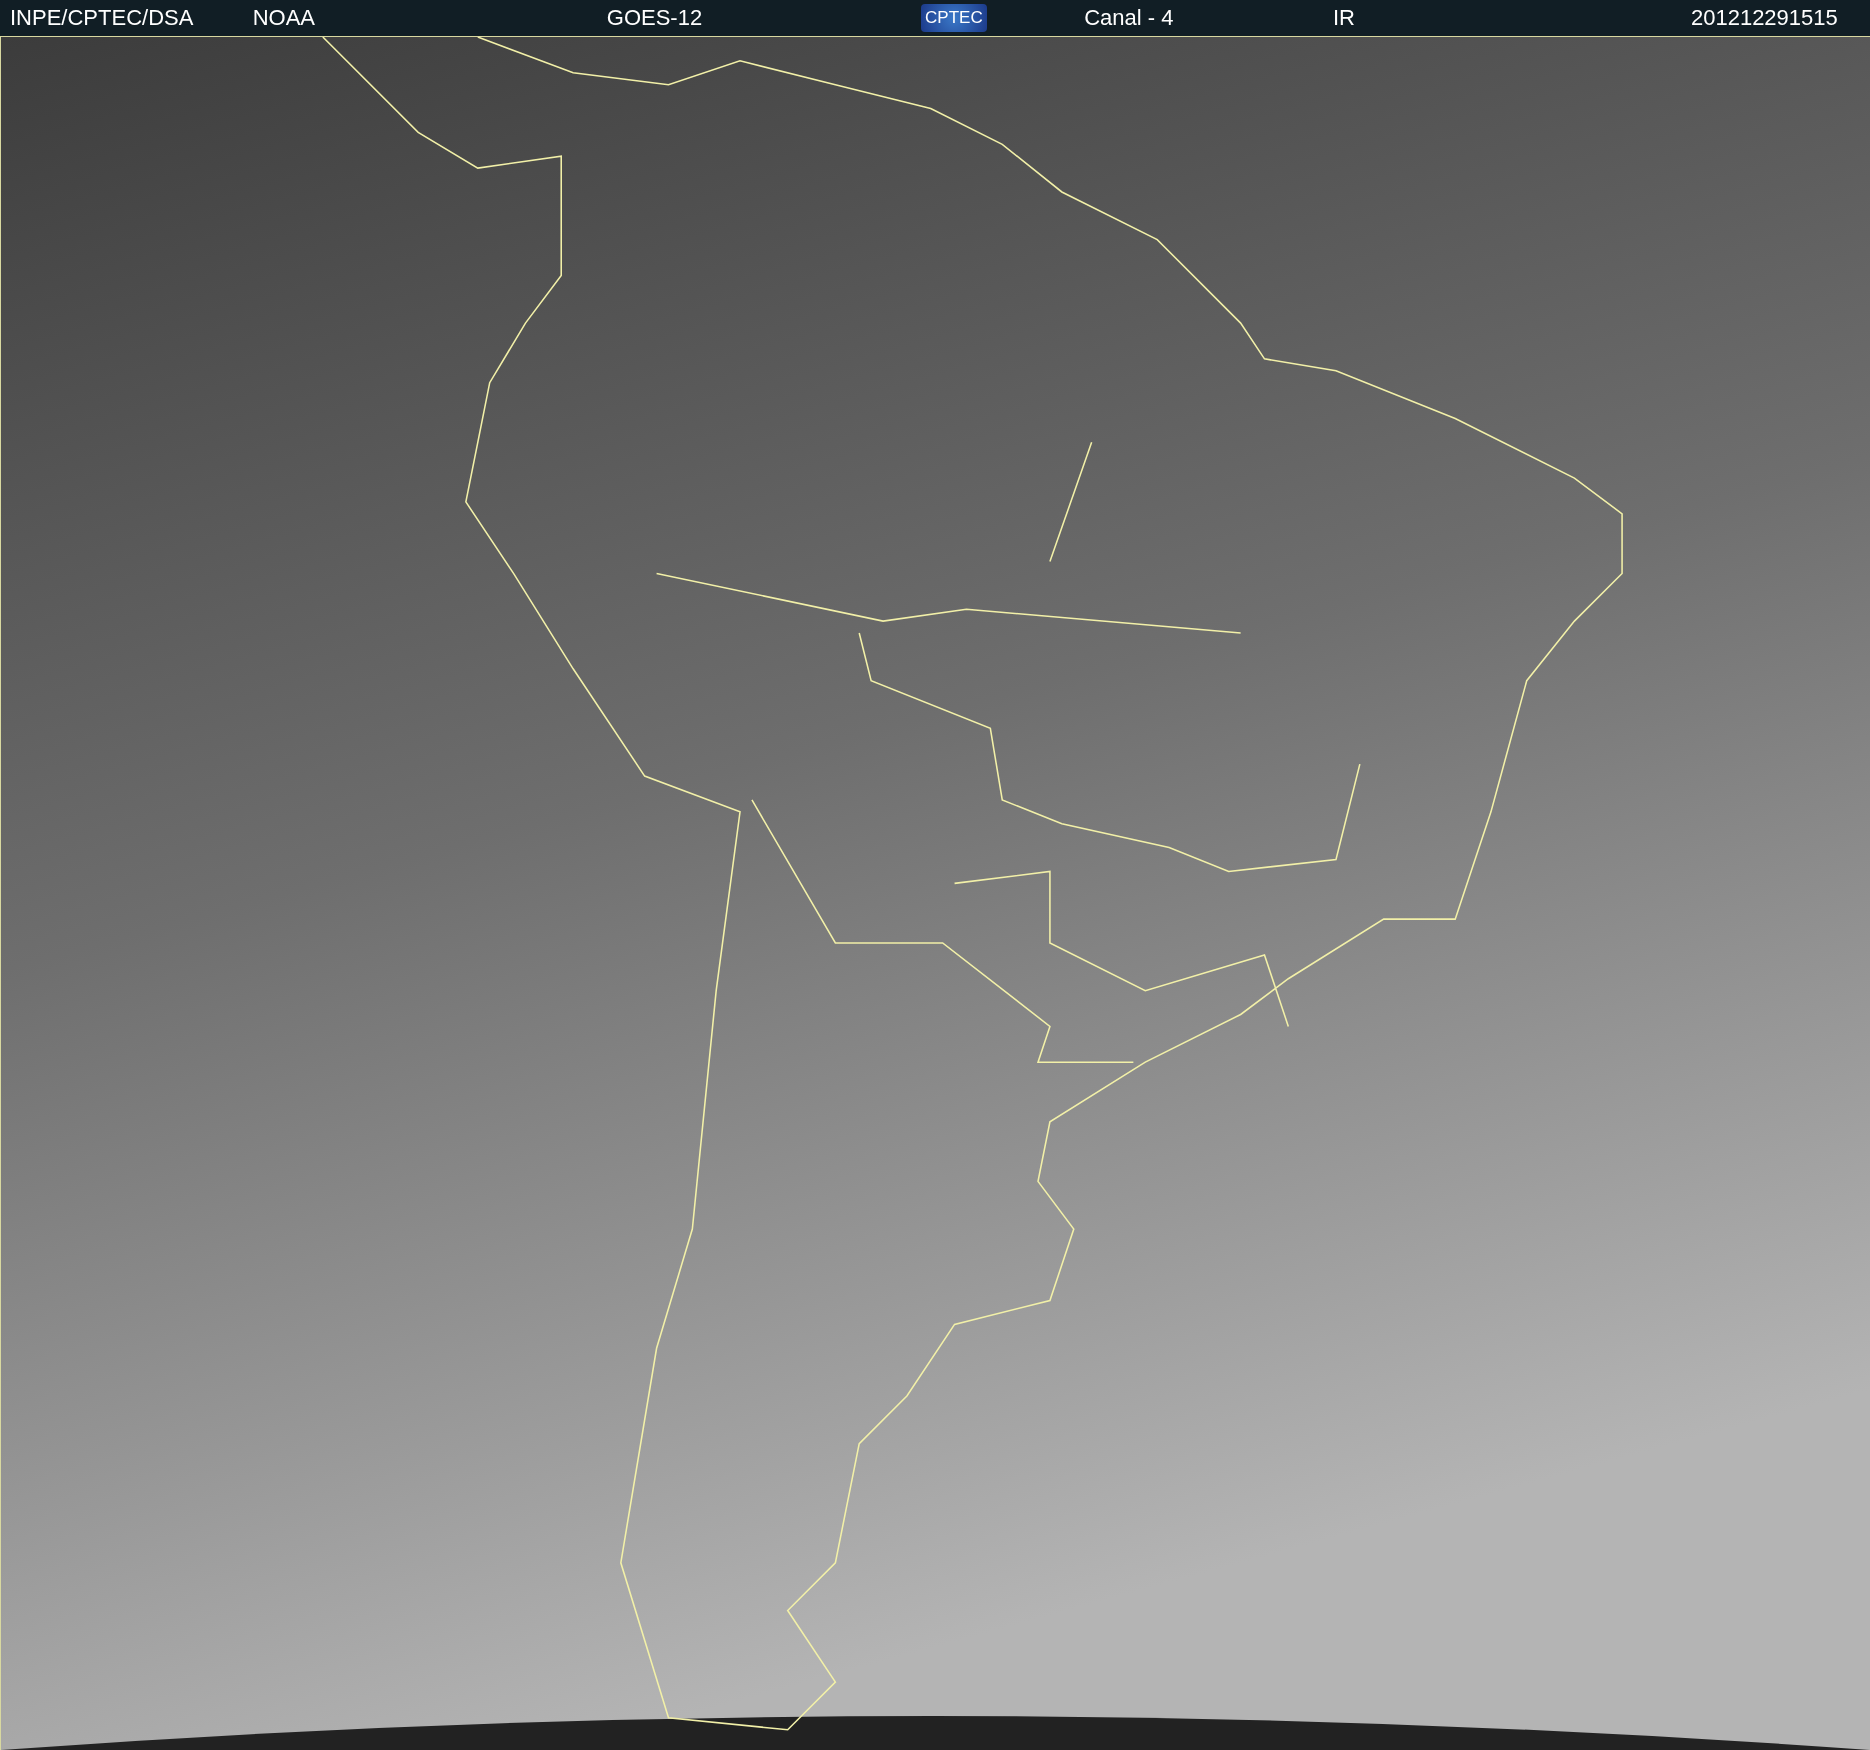  I want to click on logo: CPTEC, so click(954, 18).